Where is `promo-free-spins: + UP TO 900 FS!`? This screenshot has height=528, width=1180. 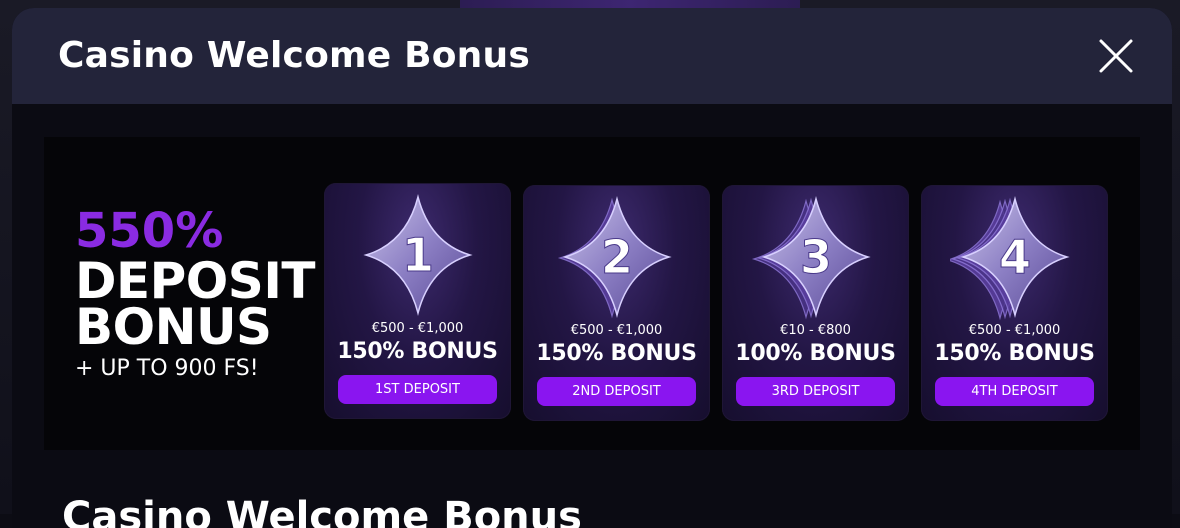 promo-free-spins: + UP TO 900 FS! is located at coordinates (167, 368).